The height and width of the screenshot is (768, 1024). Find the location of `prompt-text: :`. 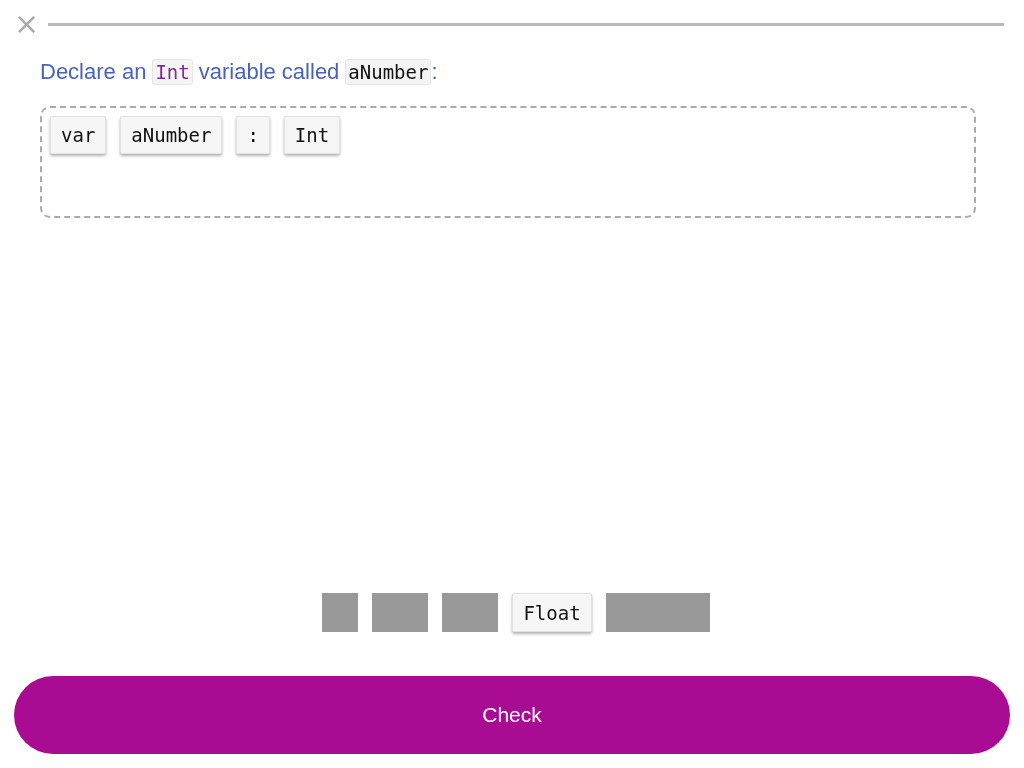

prompt-text: : is located at coordinates (434, 72).